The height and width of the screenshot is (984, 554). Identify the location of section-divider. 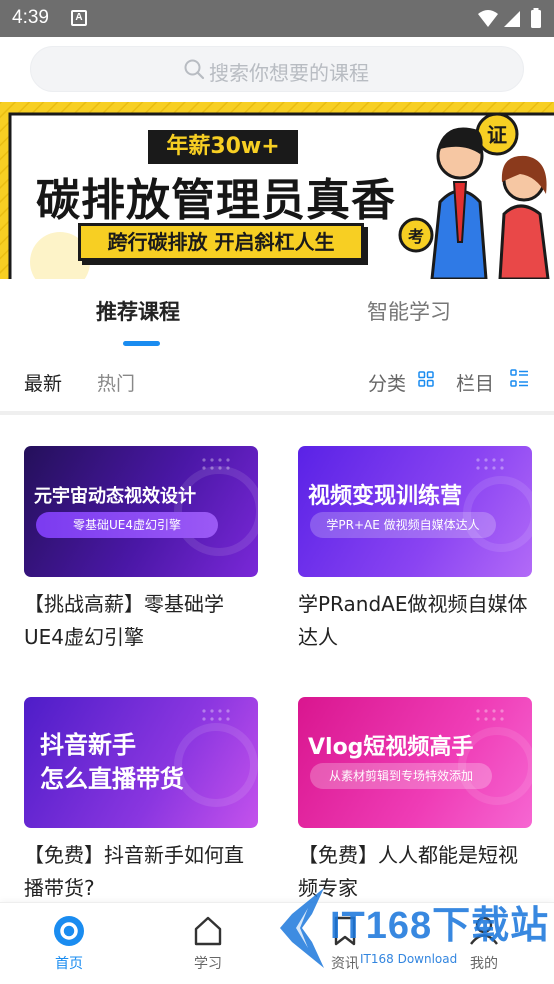
(277, 413).